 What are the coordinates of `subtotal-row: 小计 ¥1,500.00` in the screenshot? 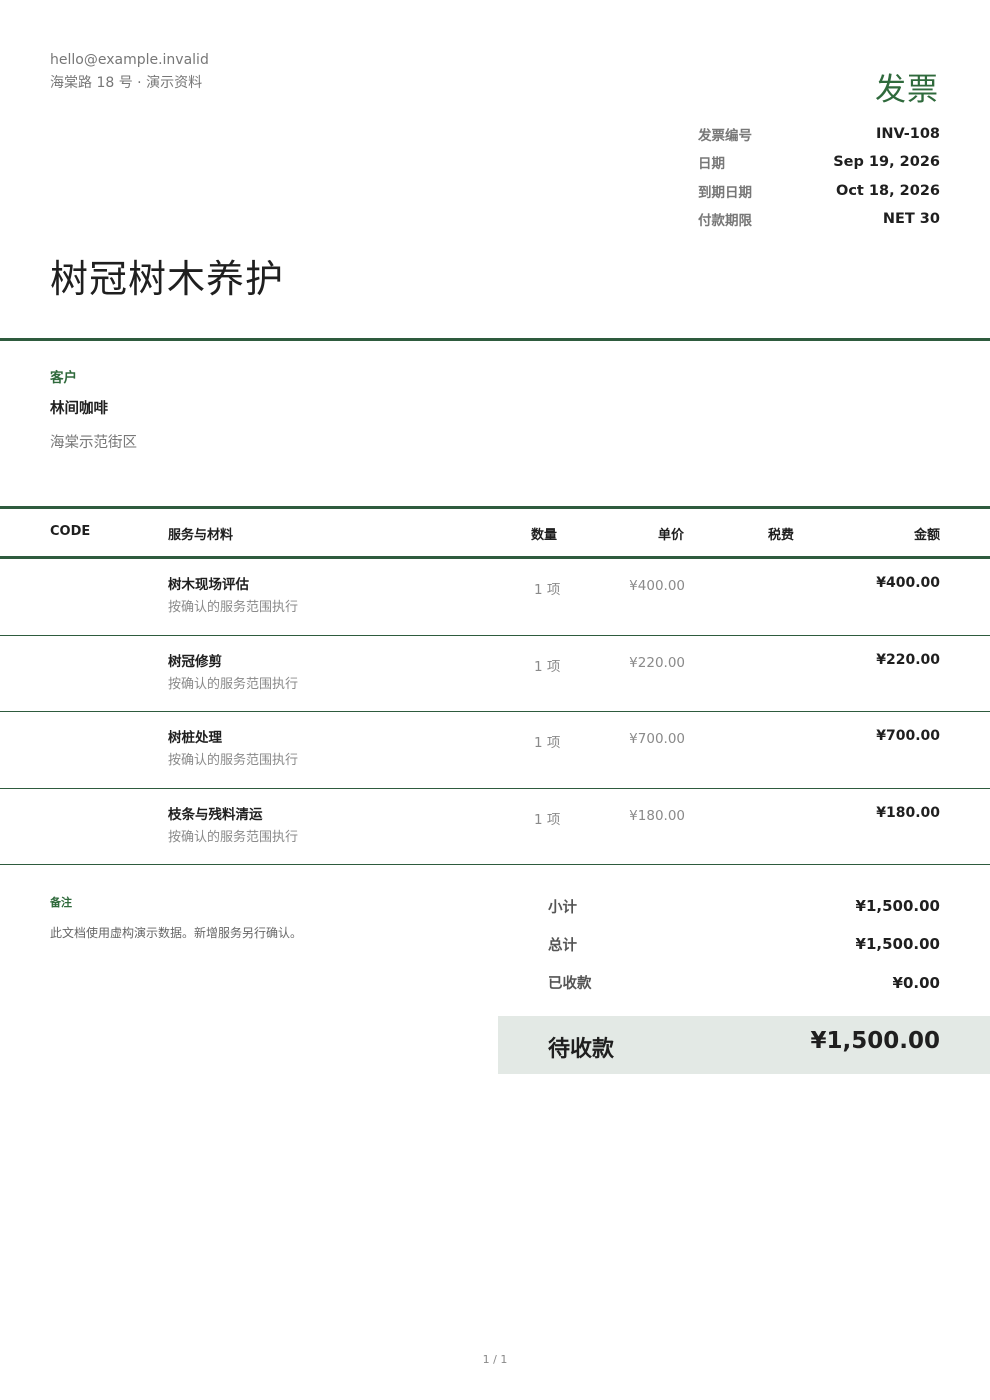 It's located at (744, 906).